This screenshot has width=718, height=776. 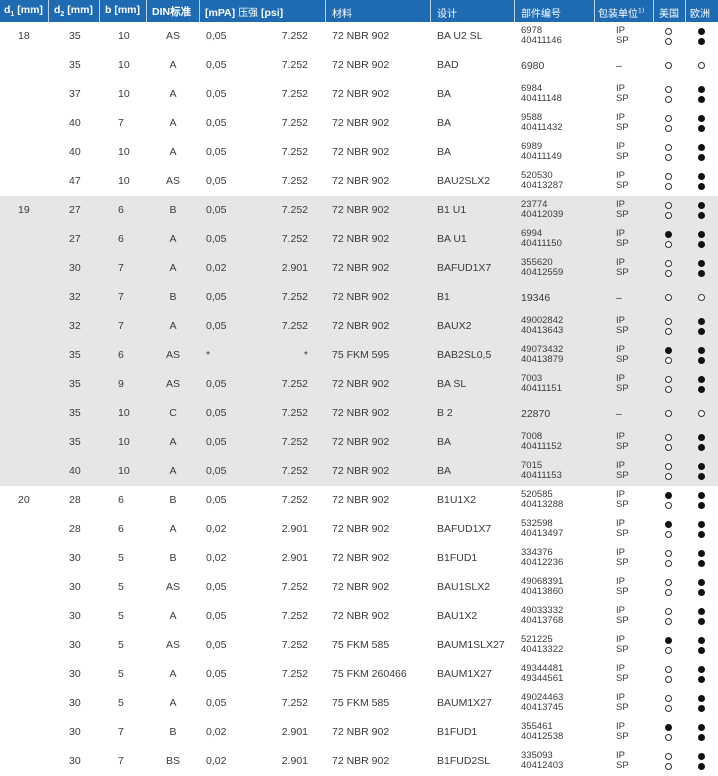 I want to click on header-b: b [mm], so click(x=122, y=10).